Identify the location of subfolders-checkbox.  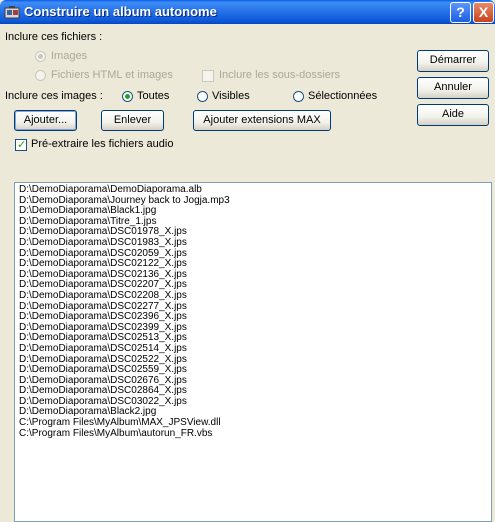
(208, 76).